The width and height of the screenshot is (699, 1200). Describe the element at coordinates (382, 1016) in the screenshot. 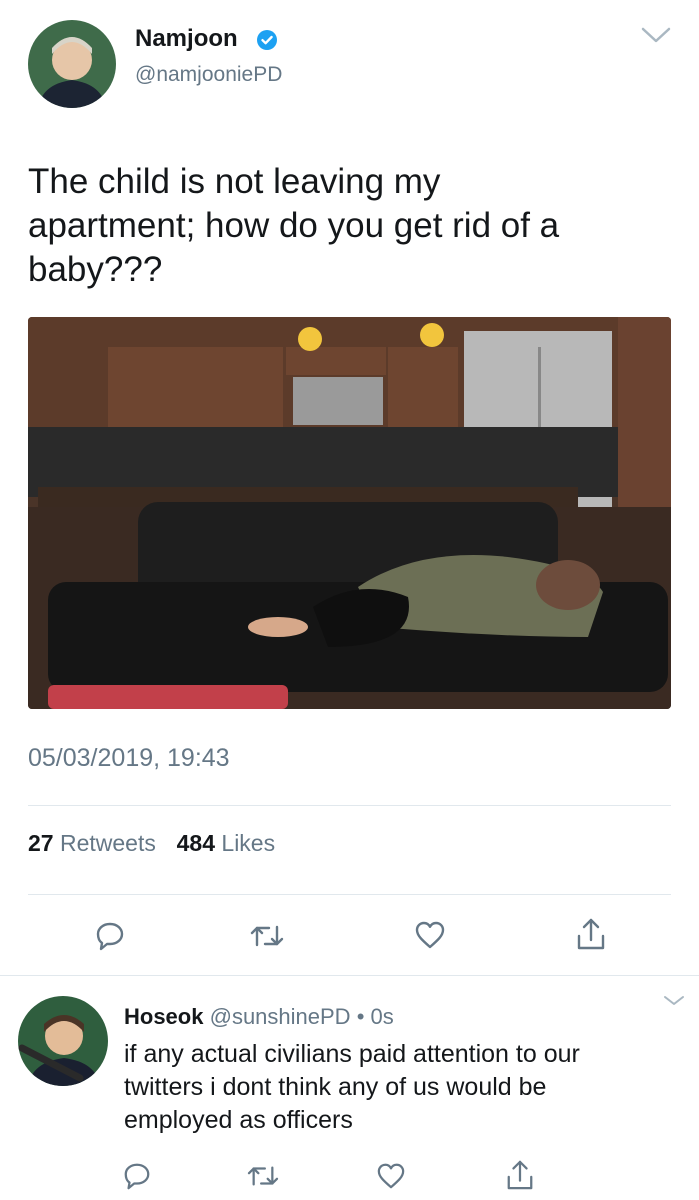

I see `reply-time: 0s` at that location.